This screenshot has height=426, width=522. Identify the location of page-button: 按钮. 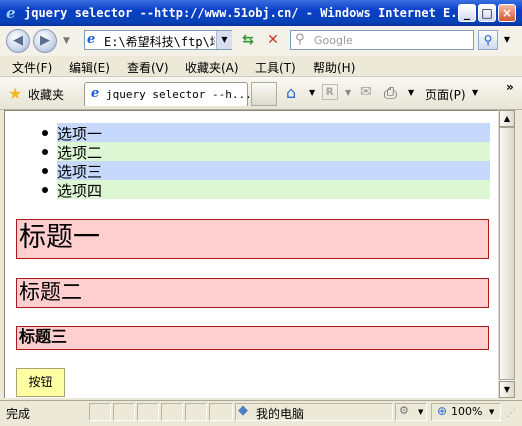
(40, 382).